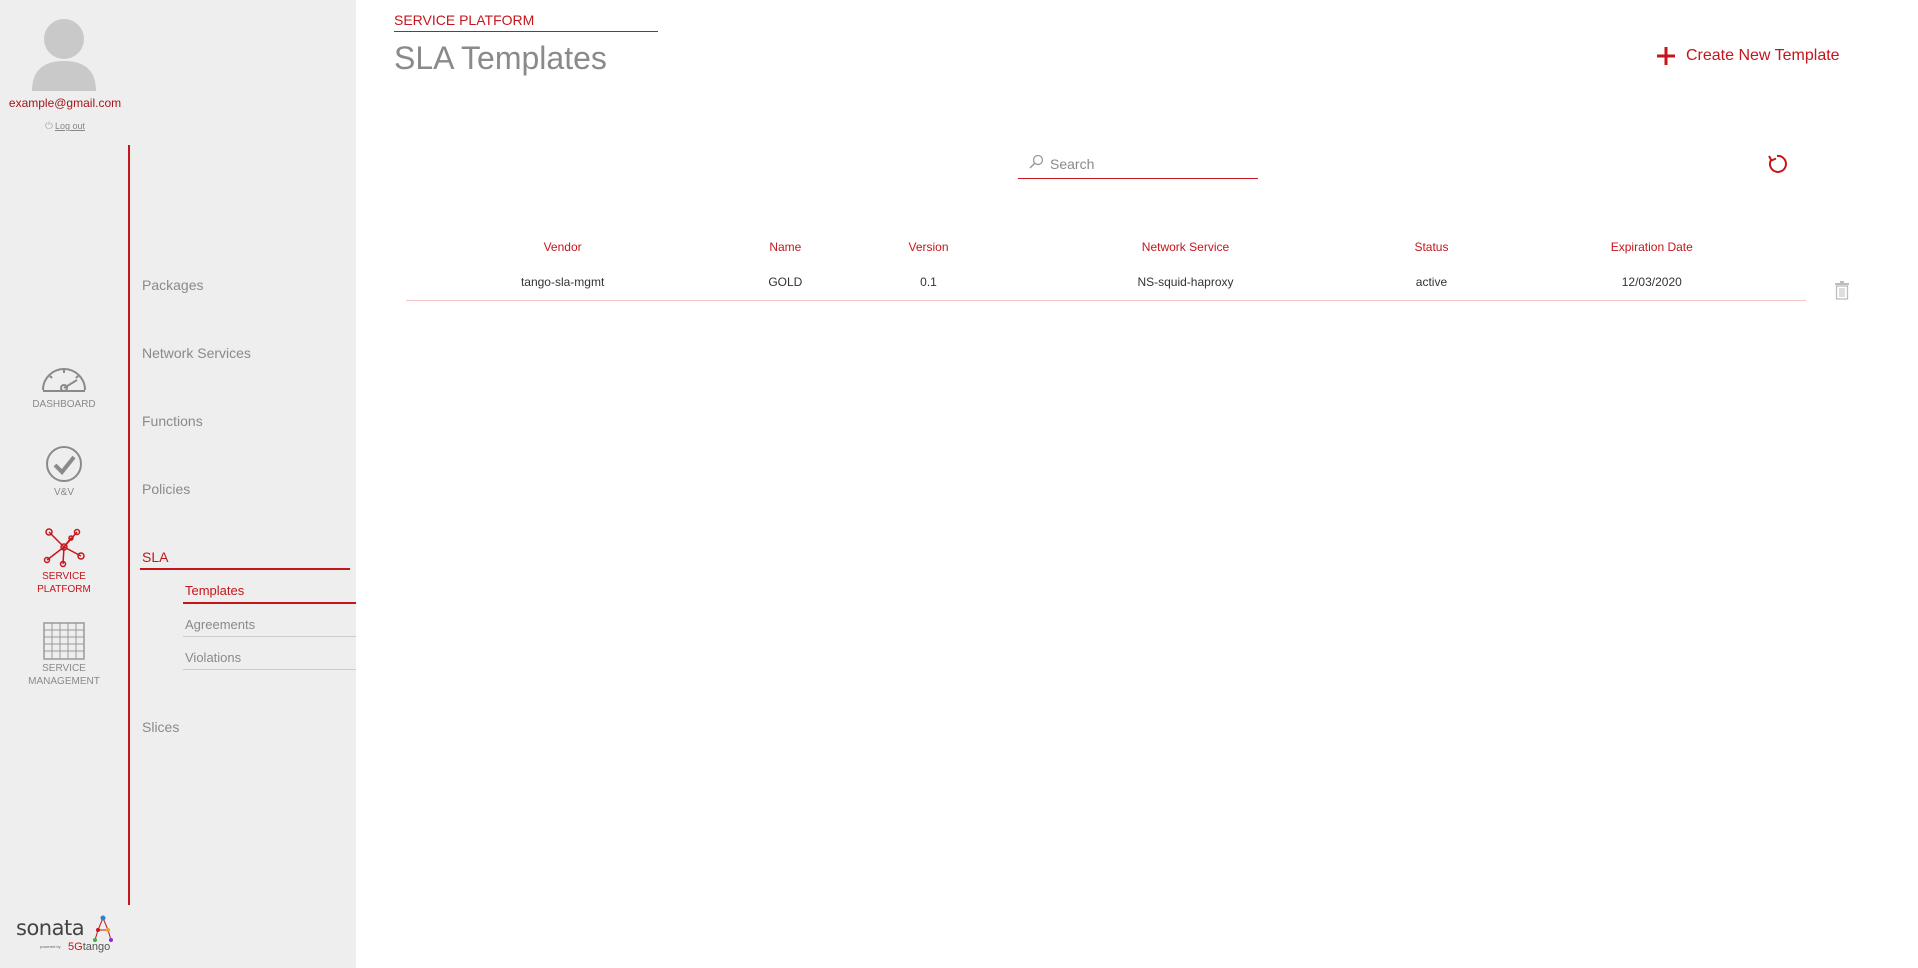 This screenshot has width=1918, height=968. What do you see at coordinates (928, 247) in the screenshot?
I see `column-header-version: Version` at bounding box center [928, 247].